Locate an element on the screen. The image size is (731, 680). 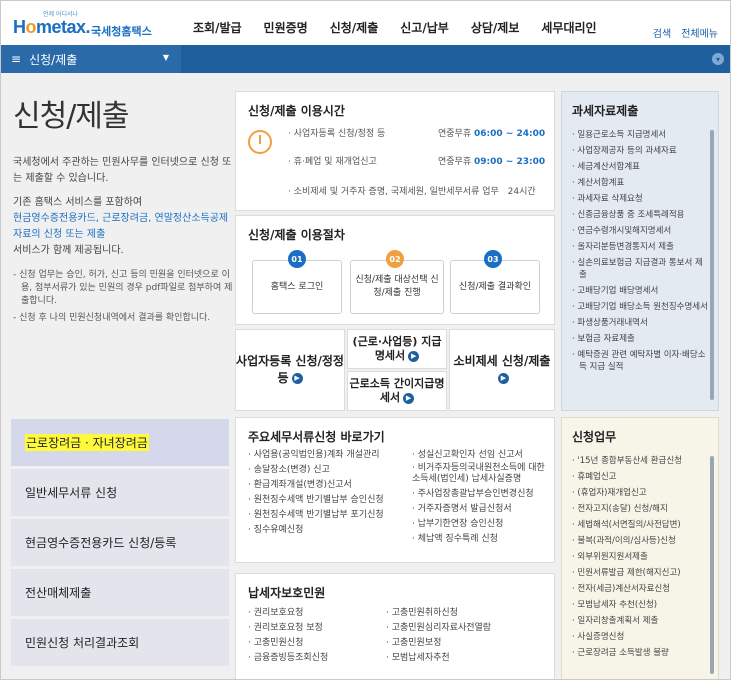
application-task-link: · 휴폐업신고 is located at coordinates (640, 477).